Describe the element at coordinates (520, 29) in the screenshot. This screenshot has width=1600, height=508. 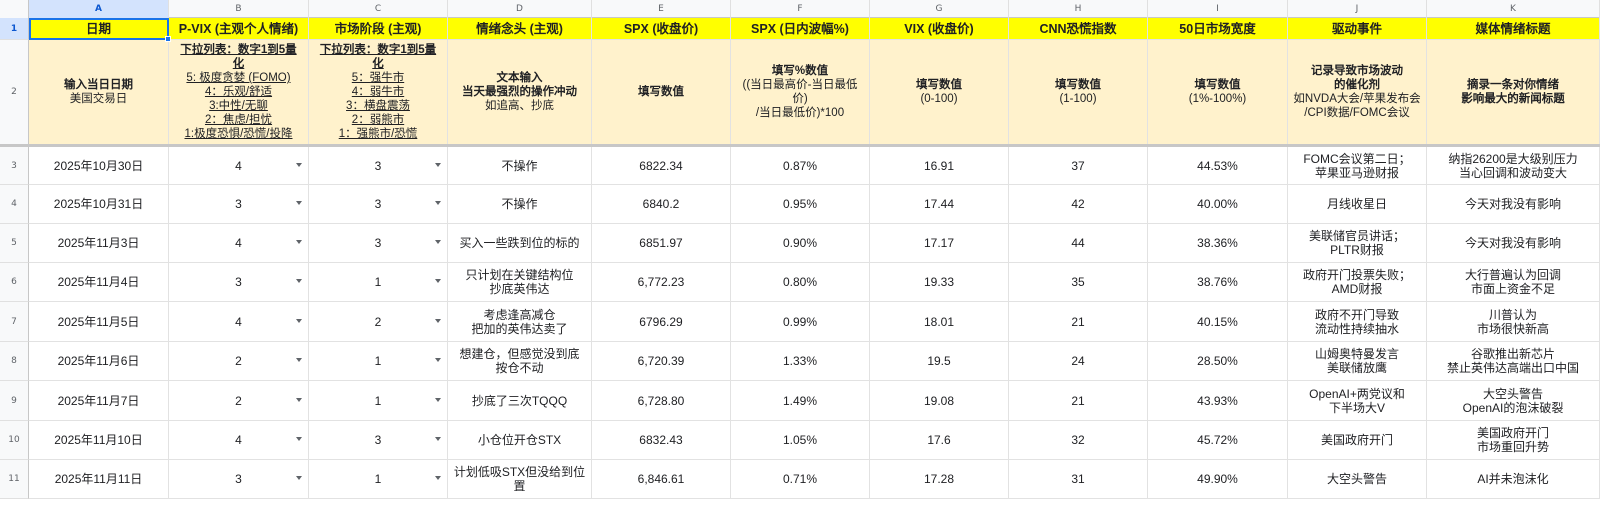
I see `header-cell-d: 情绪念头 (主观)` at that location.